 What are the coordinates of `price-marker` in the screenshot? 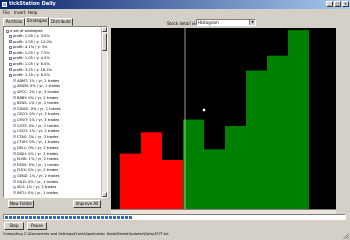 It's located at (204, 110).